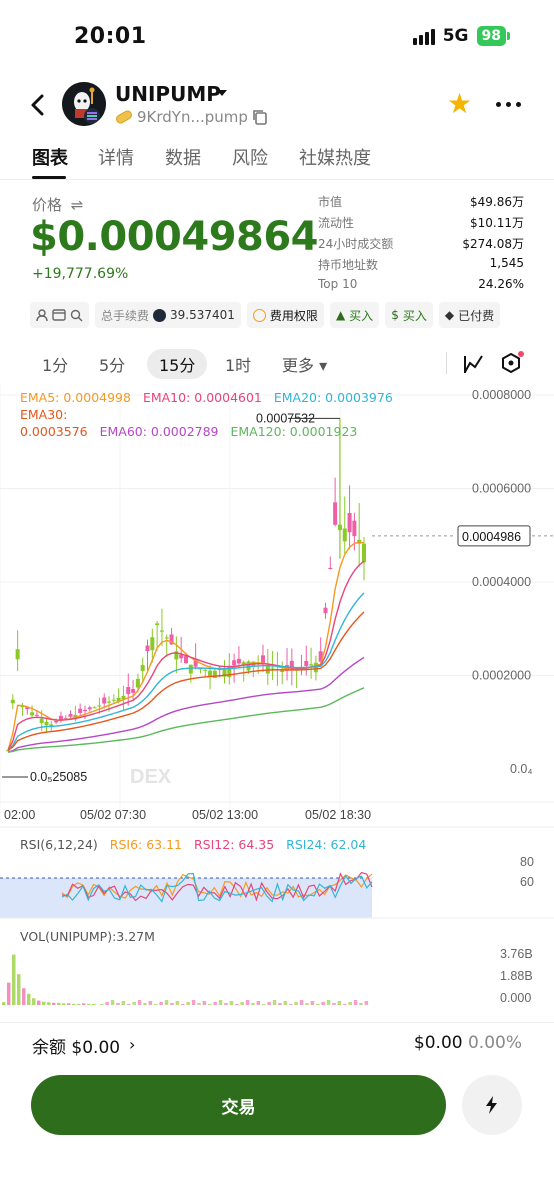 The width and height of the screenshot is (554, 1200). Describe the element at coordinates (113, 815) in the screenshot. I see `x-tick-label: 05/02 07:30` at that location.